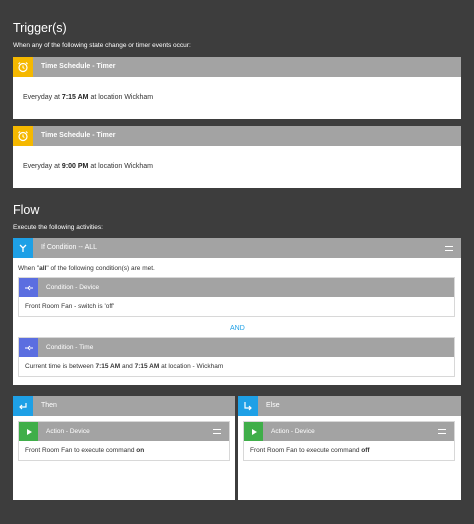 This screenshot has width=474, height=524. What do you see at coordinates (237, 248) in the screenshot?
I see `if-condition-header: If Condition -- ALL` at bounding box center [237, 248].